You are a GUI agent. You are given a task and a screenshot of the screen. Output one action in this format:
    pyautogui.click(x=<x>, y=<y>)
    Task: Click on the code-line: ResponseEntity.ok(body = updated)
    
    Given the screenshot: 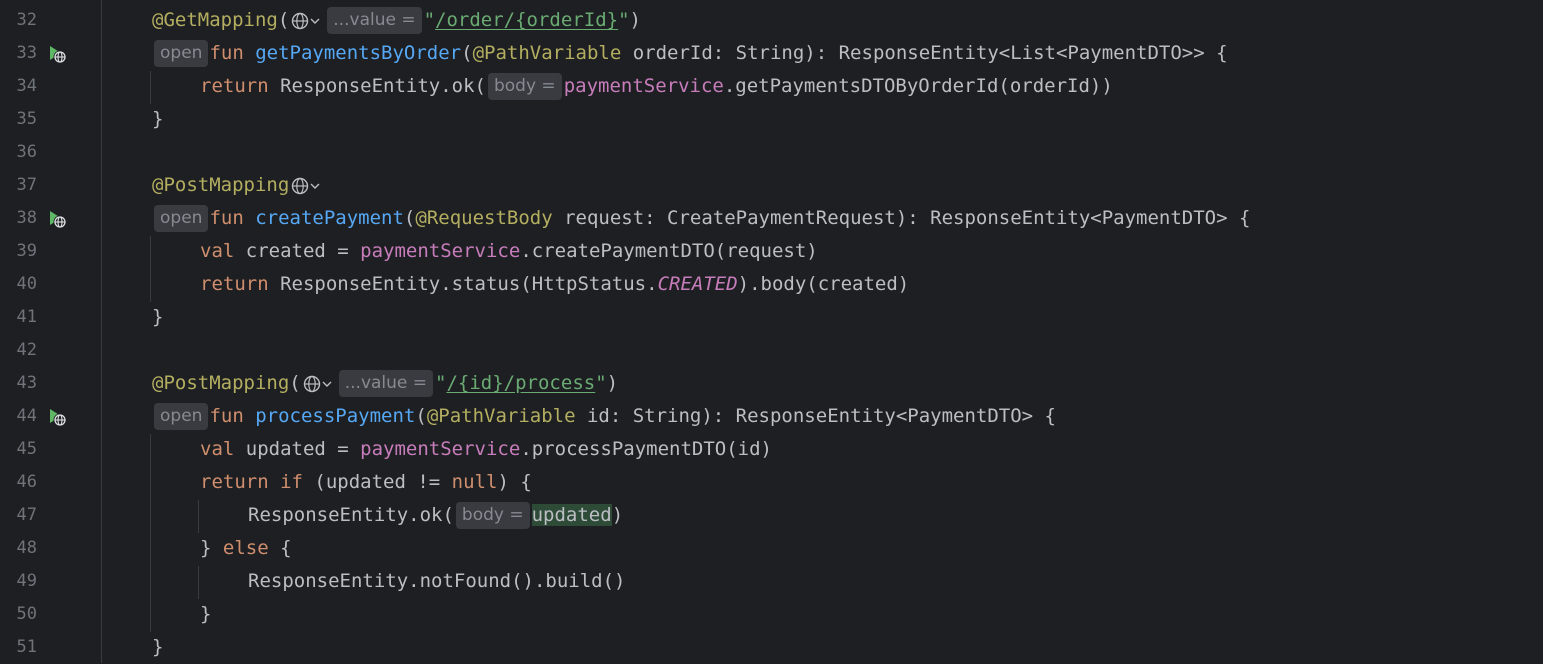 What is the action you would take?
    pyautogui.click(x=435, y=515)
    